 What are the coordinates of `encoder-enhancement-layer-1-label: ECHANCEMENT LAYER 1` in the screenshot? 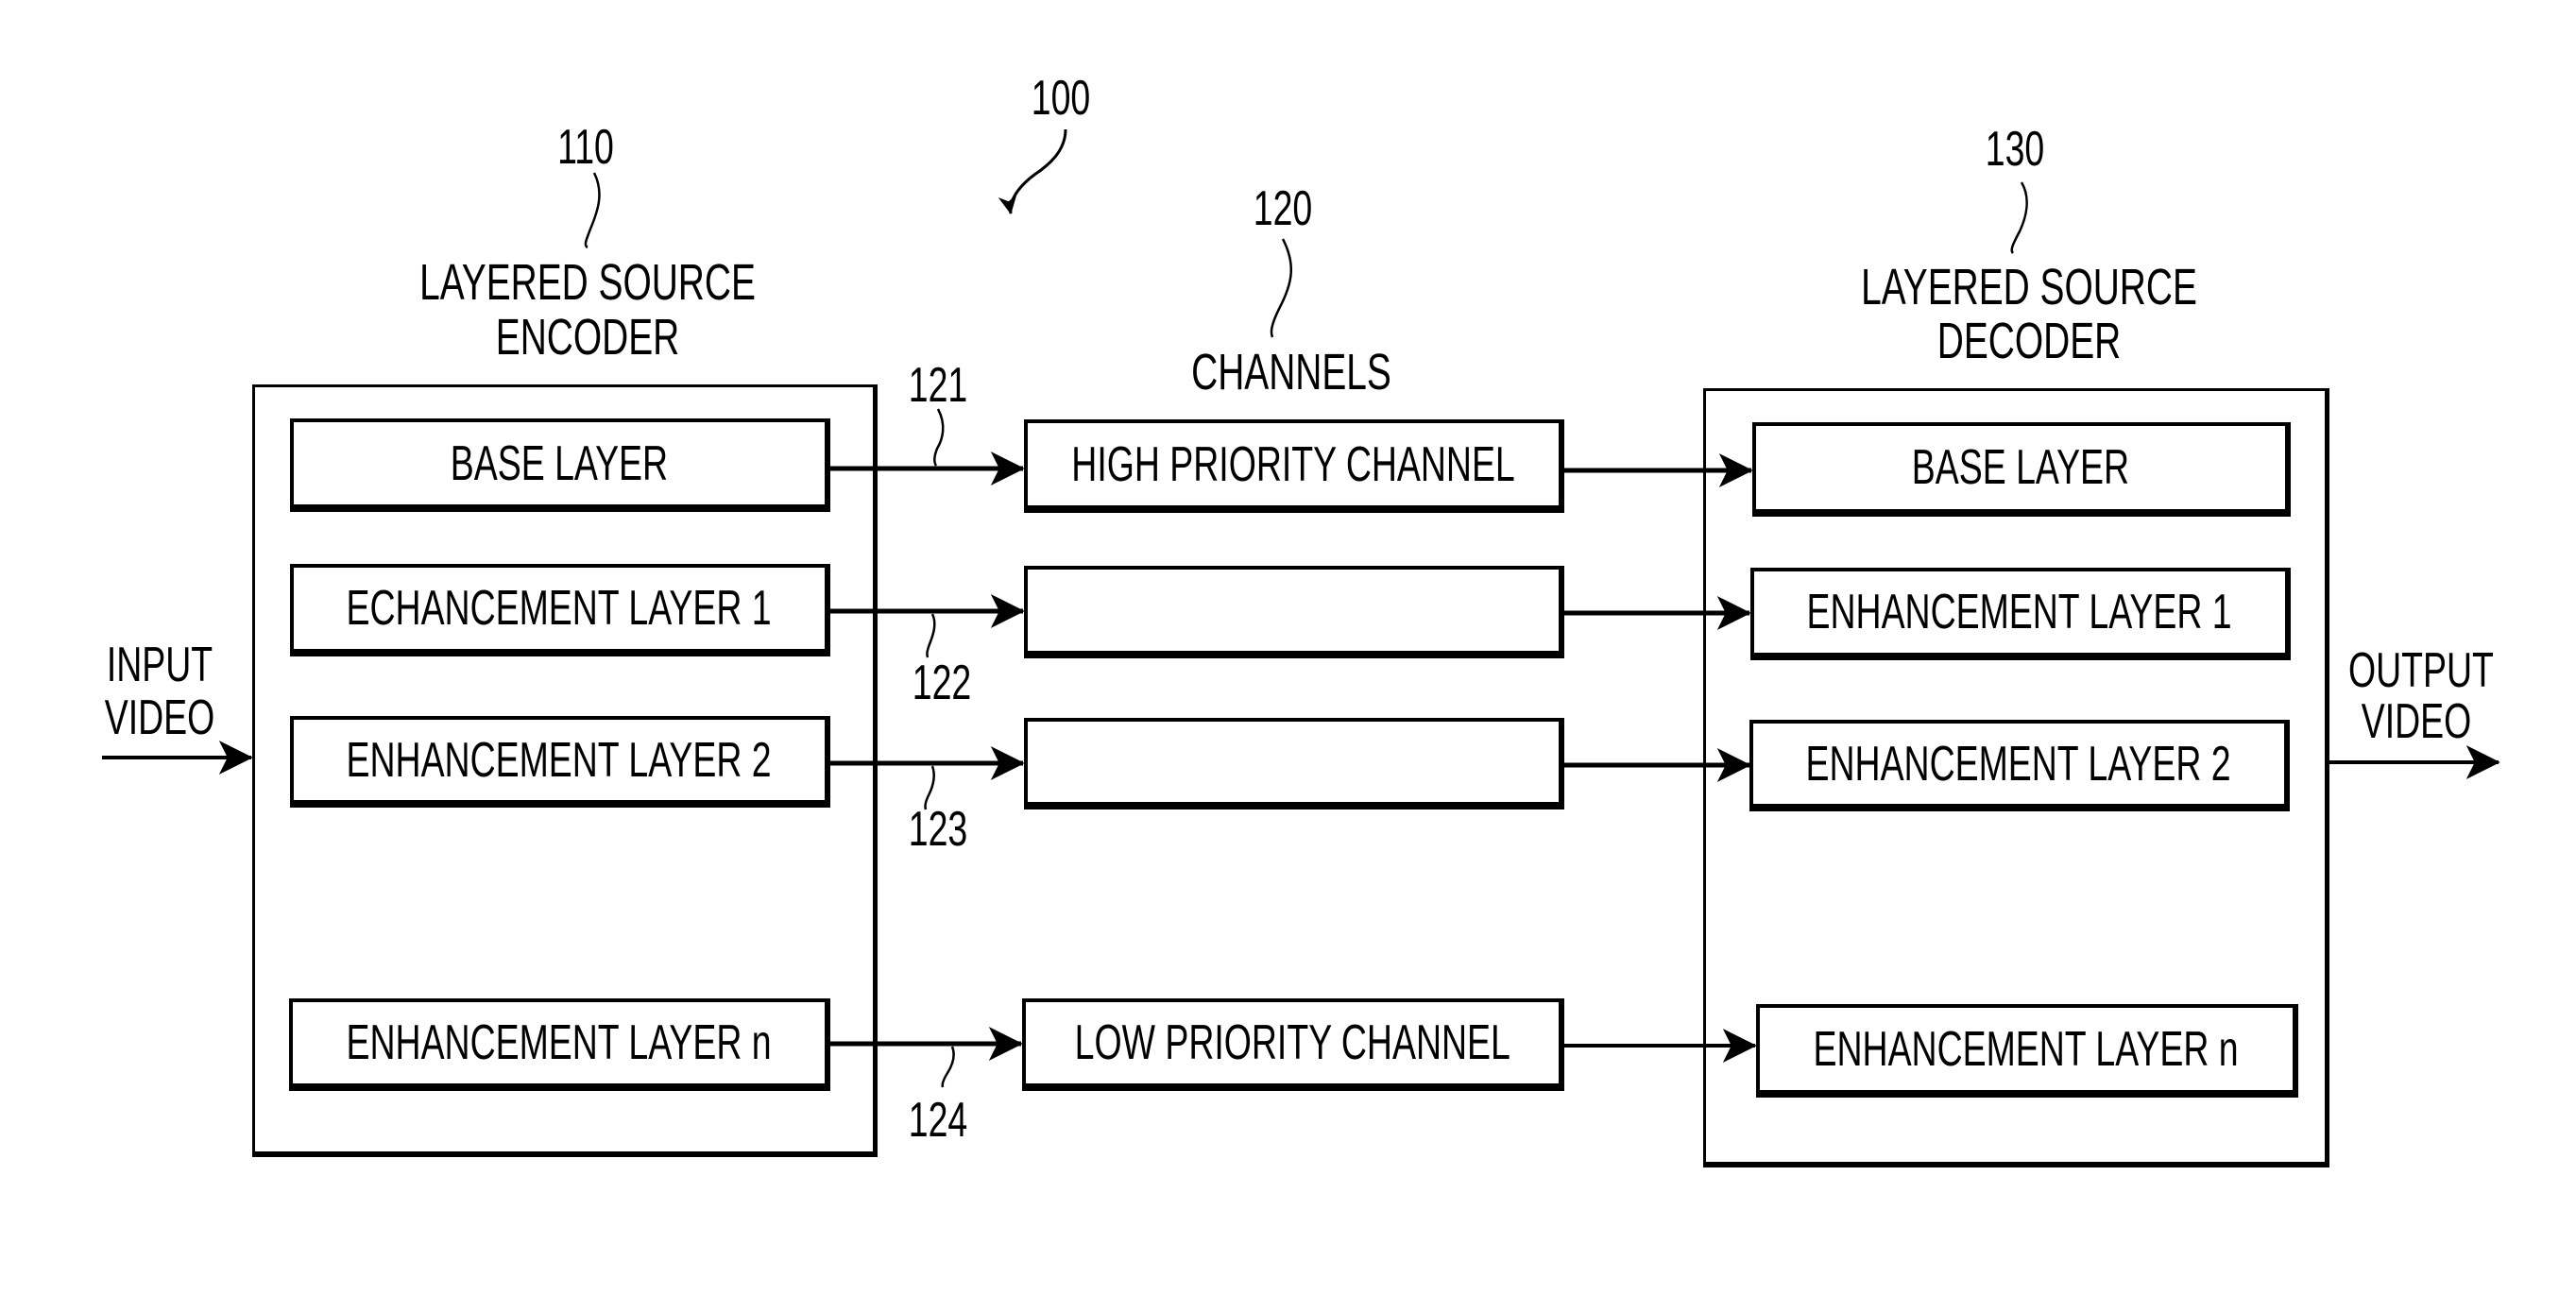 It's located at (559, 608).